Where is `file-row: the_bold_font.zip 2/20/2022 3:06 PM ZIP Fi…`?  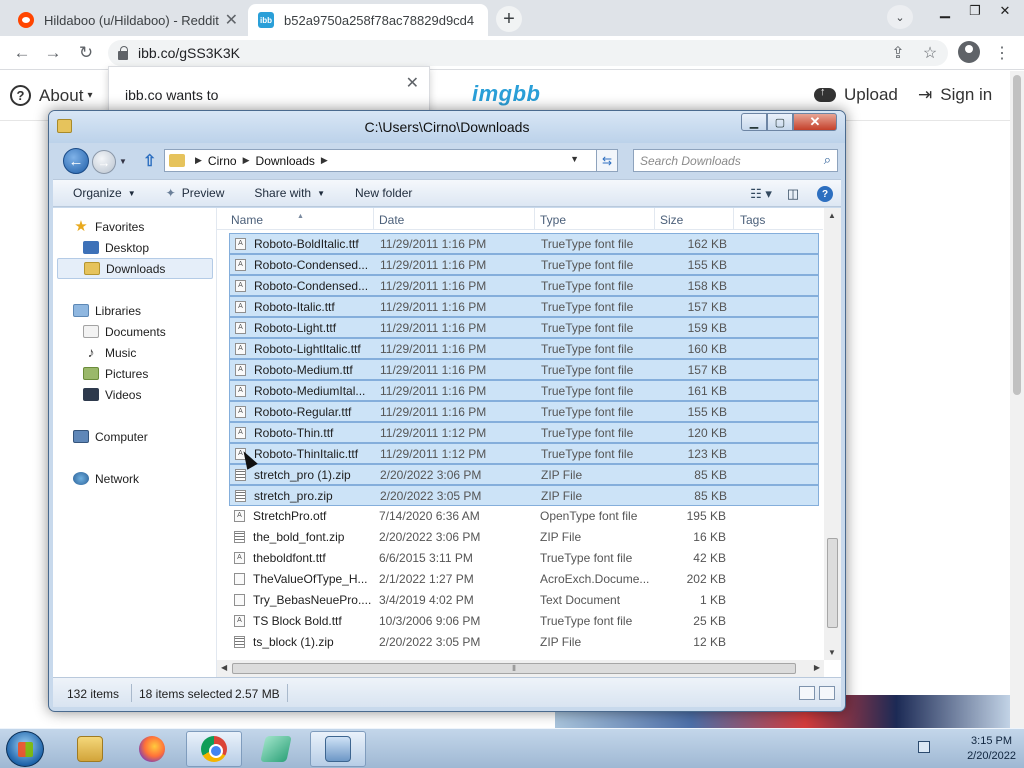
file-row: the_bold_font.zip 2/20/2022 3:06 PM ZIP Fi… is located at coordinates (524, 537).